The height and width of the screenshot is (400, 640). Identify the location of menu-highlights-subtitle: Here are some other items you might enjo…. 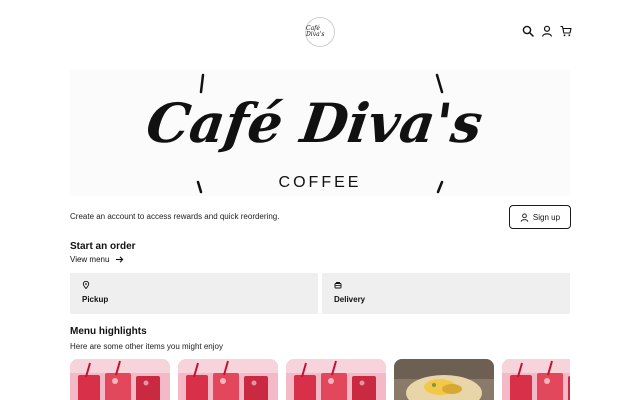
(146, 346).